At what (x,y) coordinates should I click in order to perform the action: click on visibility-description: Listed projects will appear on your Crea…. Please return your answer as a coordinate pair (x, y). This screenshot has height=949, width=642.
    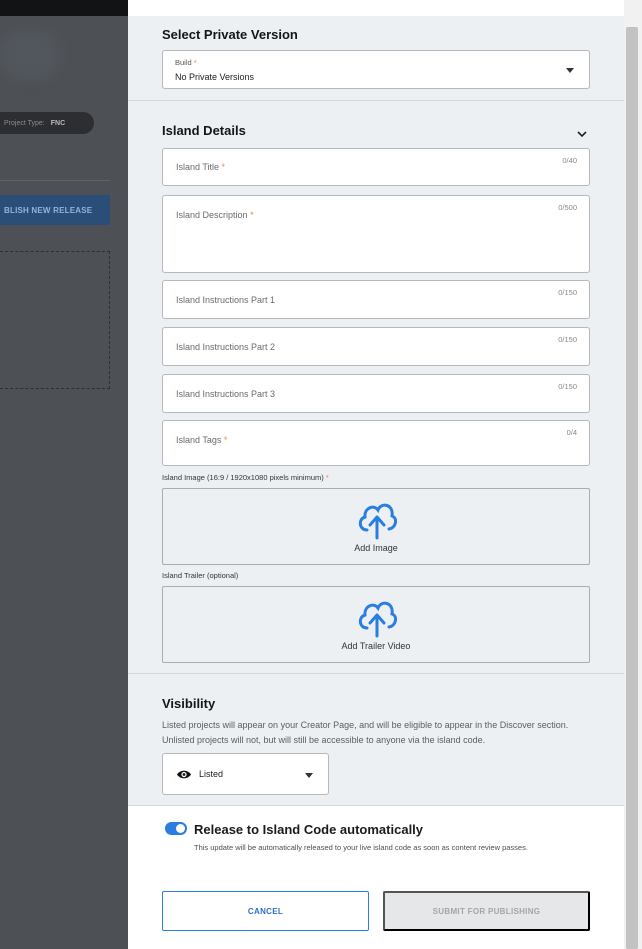
    Looking at the image, I should click on (365, 732).